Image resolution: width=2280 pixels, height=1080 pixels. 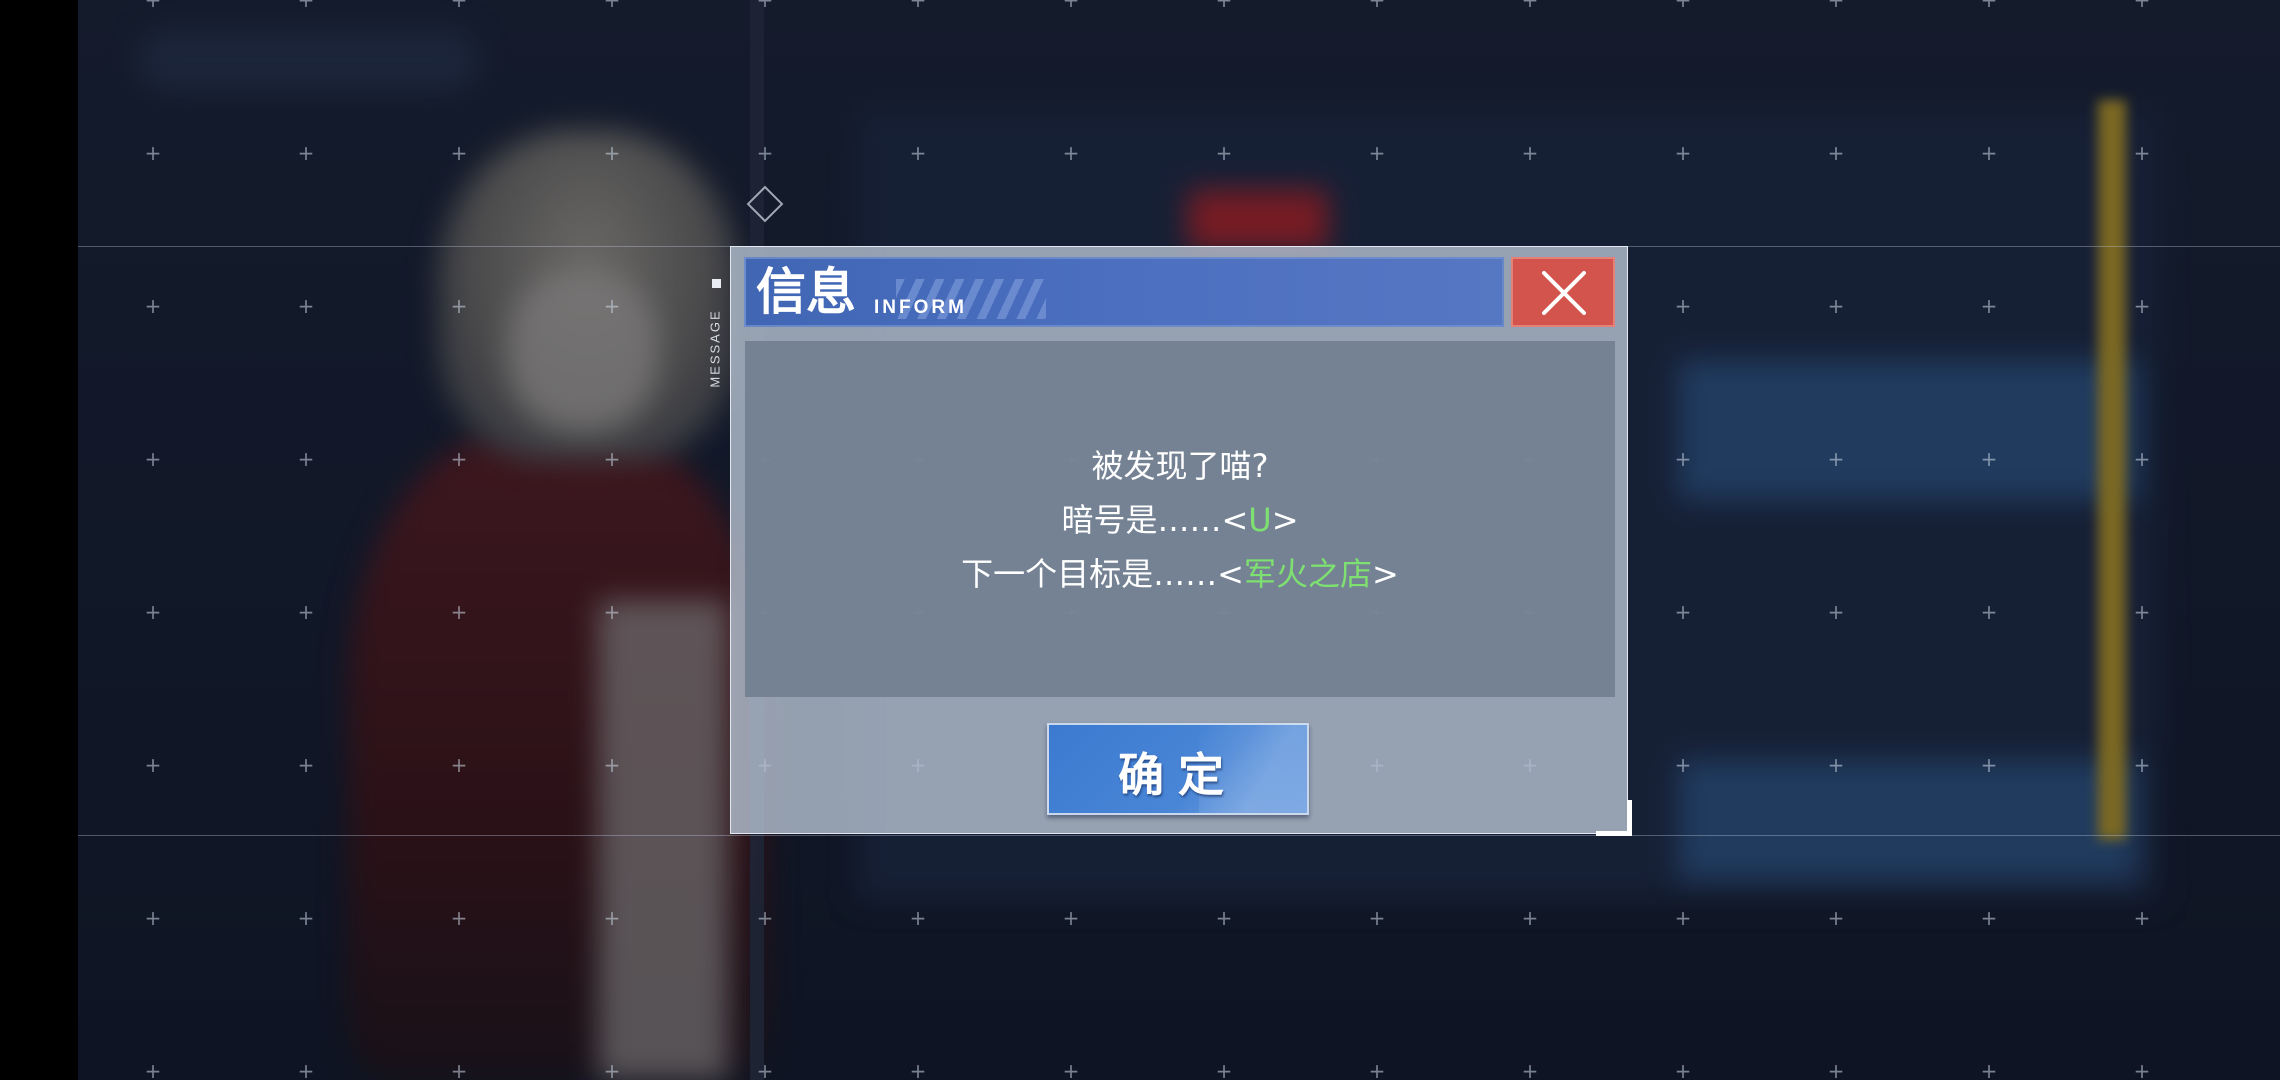 I want to click on dialog-subtitle: INFORM, so click(x=920, y=307).